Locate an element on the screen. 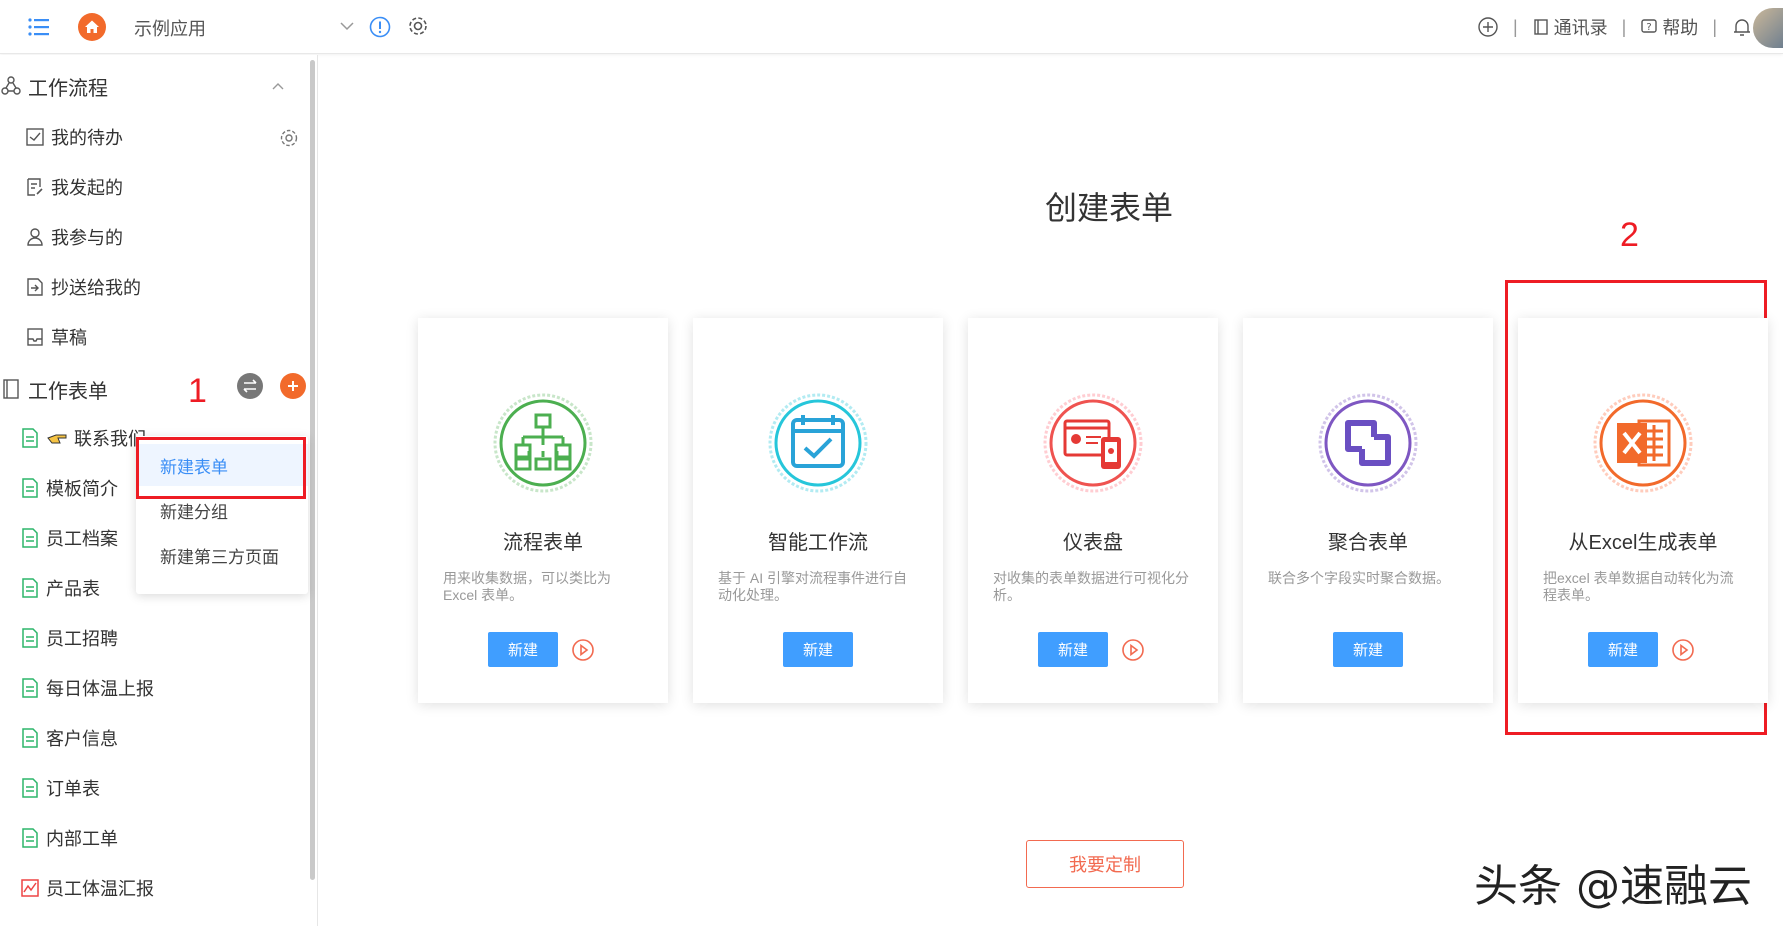  card-description: 联合多个字段实时聚合数据。 is located at coordinates (1359, 578).